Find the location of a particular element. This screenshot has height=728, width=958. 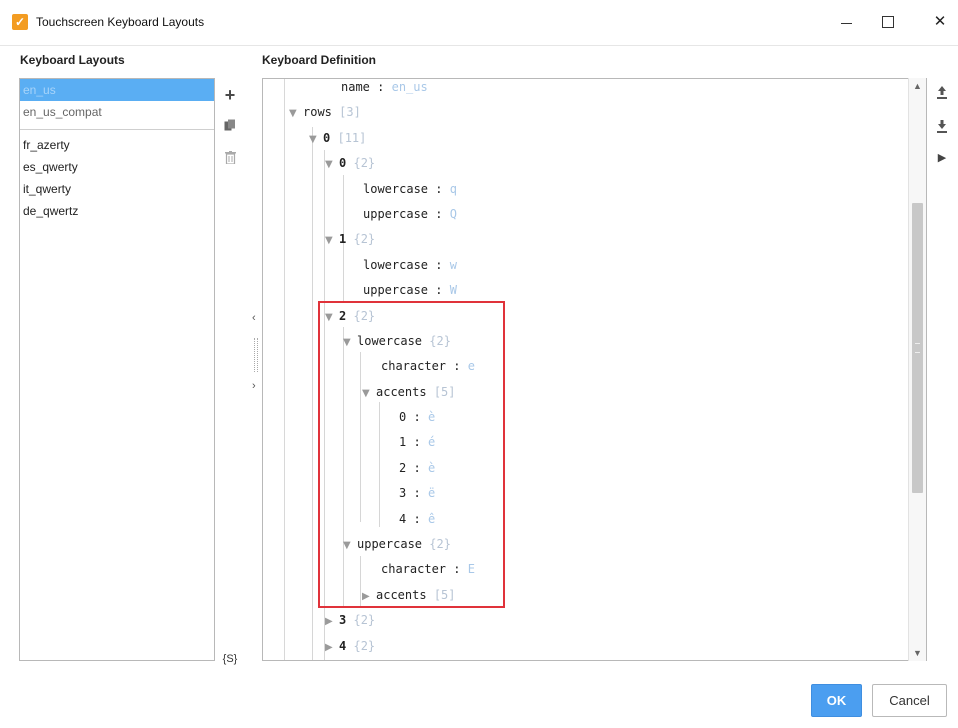

tree-node-object: ▼ lowercase {2} is located at coordinates (595, 341).